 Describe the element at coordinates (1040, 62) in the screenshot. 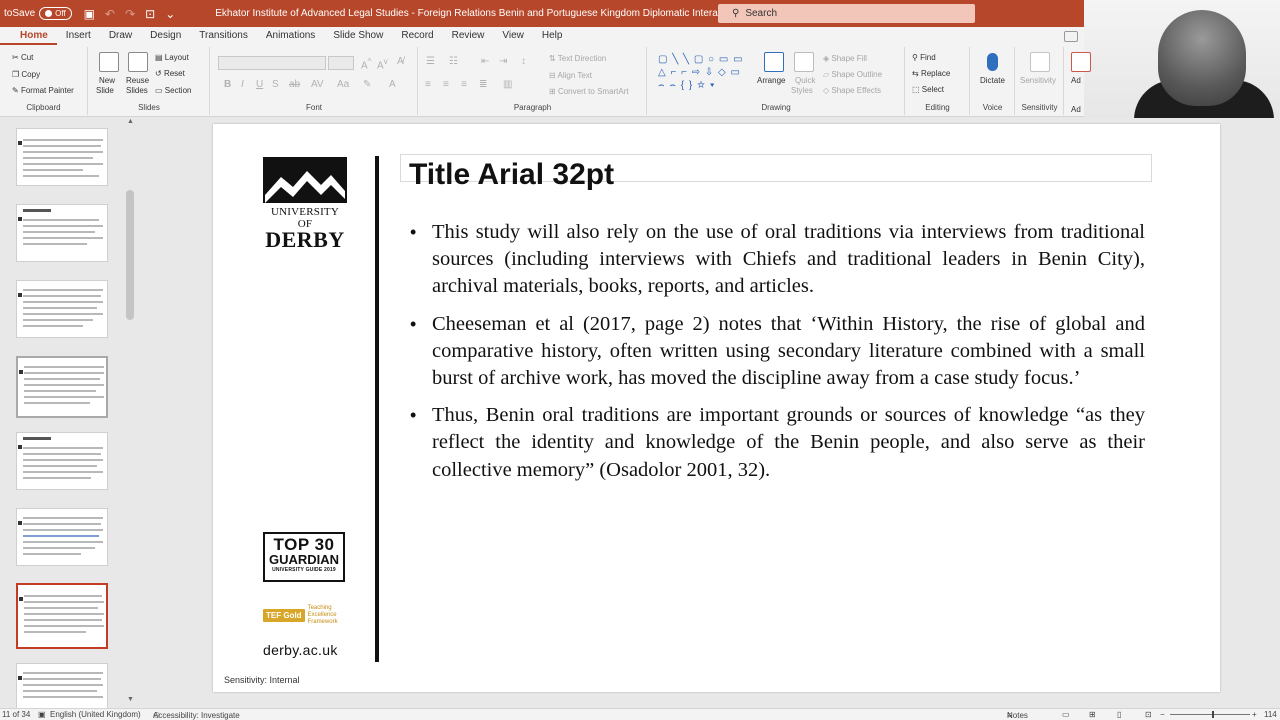

I see `sensitivity-icon` at that location.